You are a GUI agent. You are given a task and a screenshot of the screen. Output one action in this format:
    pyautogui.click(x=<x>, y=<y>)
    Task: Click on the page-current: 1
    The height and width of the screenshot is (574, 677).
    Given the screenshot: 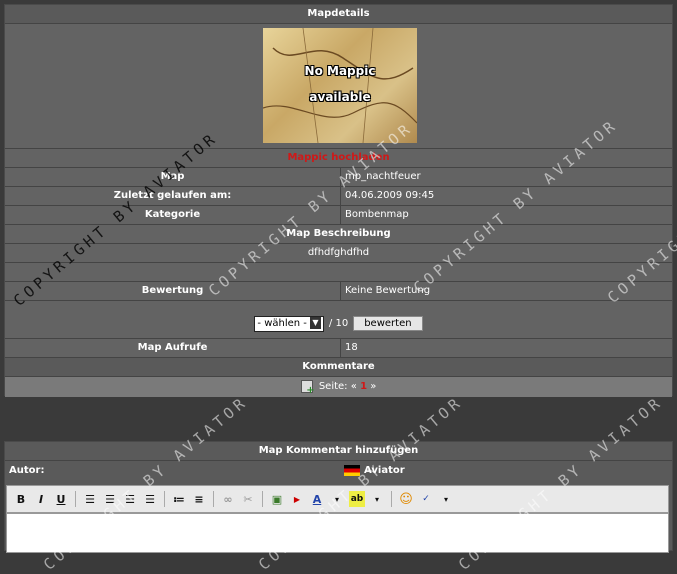 What is the action you would take?
    pyautogui.click(x=363, y=386)
    